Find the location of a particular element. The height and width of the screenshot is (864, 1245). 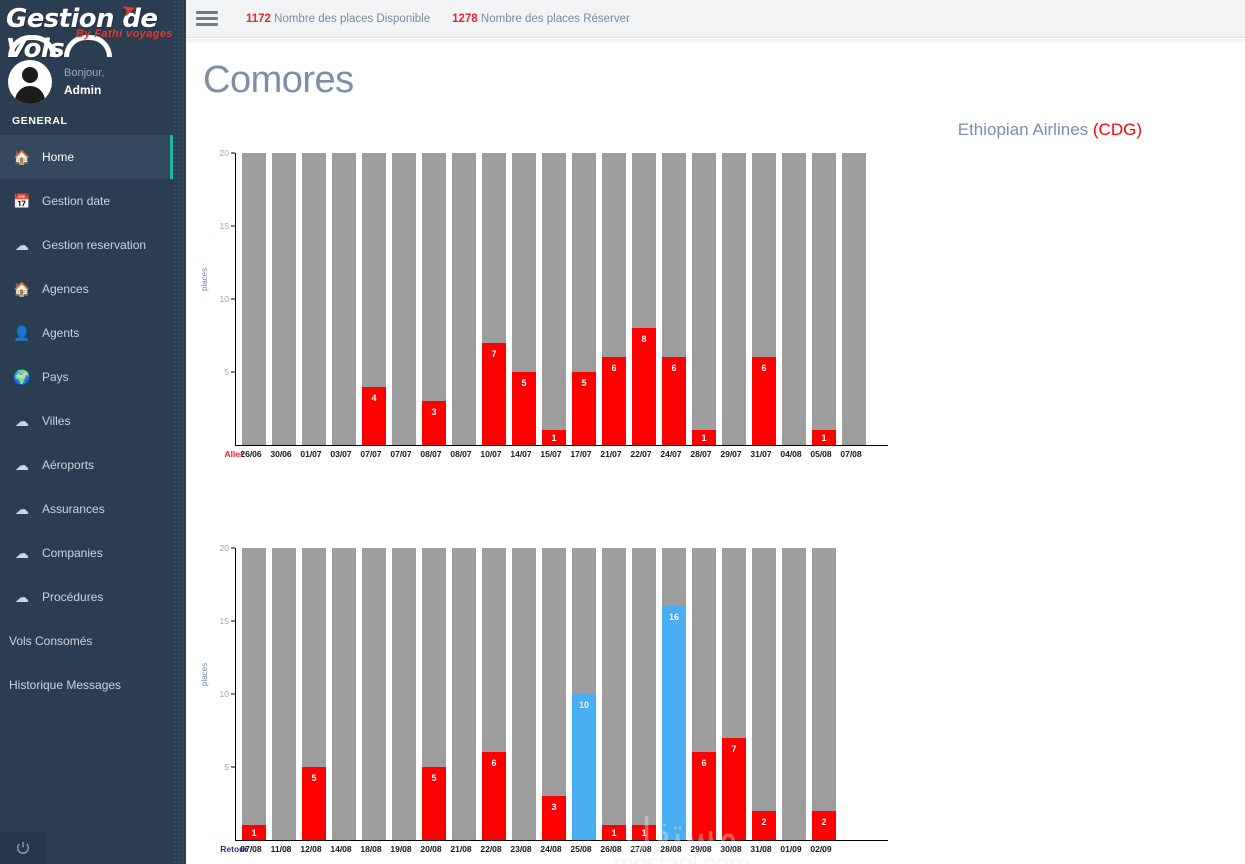

power-icon is located at coordinates (22, 848).